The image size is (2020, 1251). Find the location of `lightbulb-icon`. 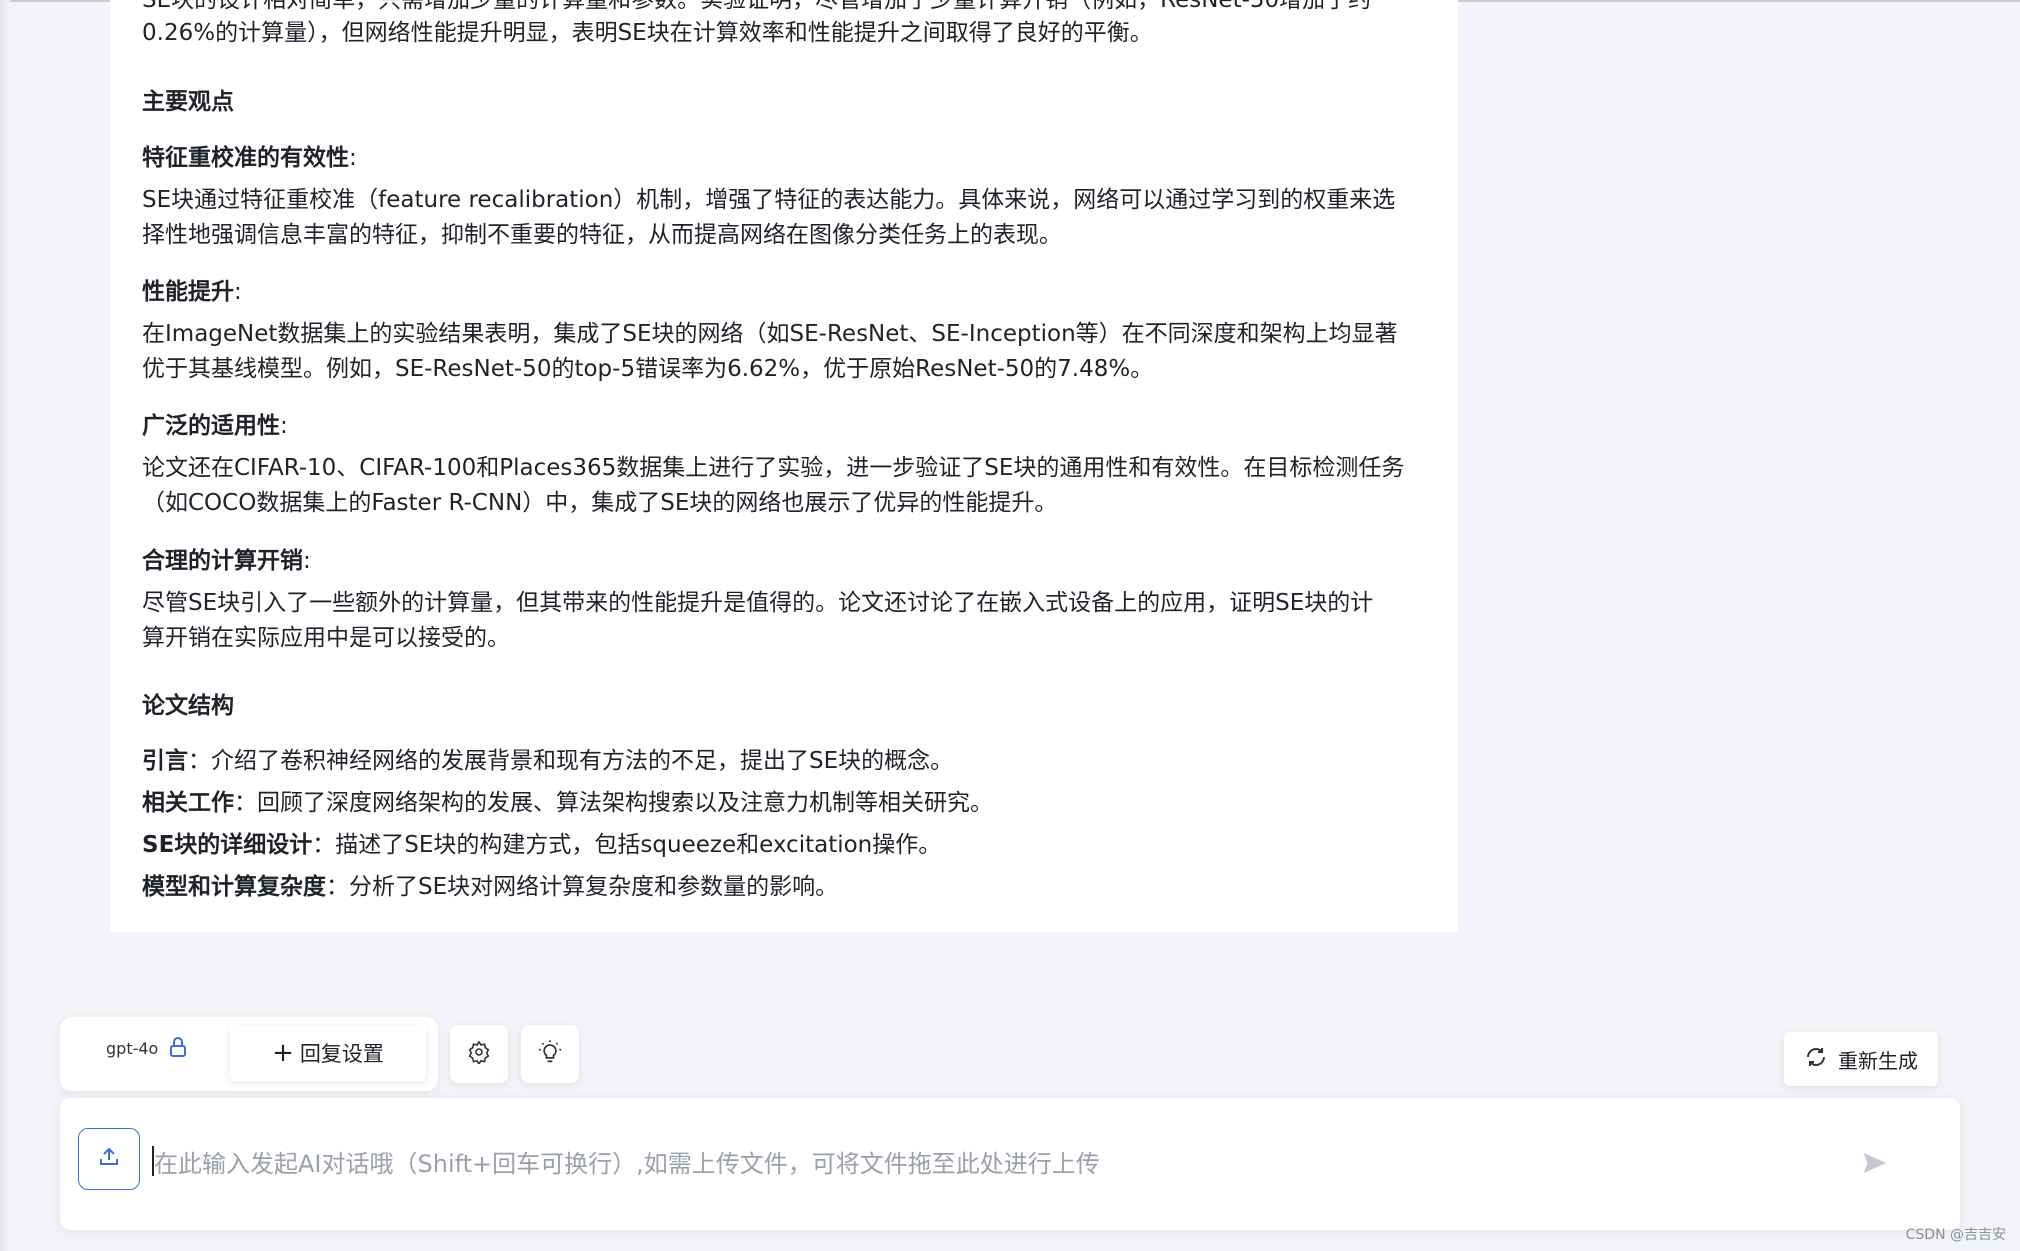

lightbulb-icon is located at coordinates (550, 1054).